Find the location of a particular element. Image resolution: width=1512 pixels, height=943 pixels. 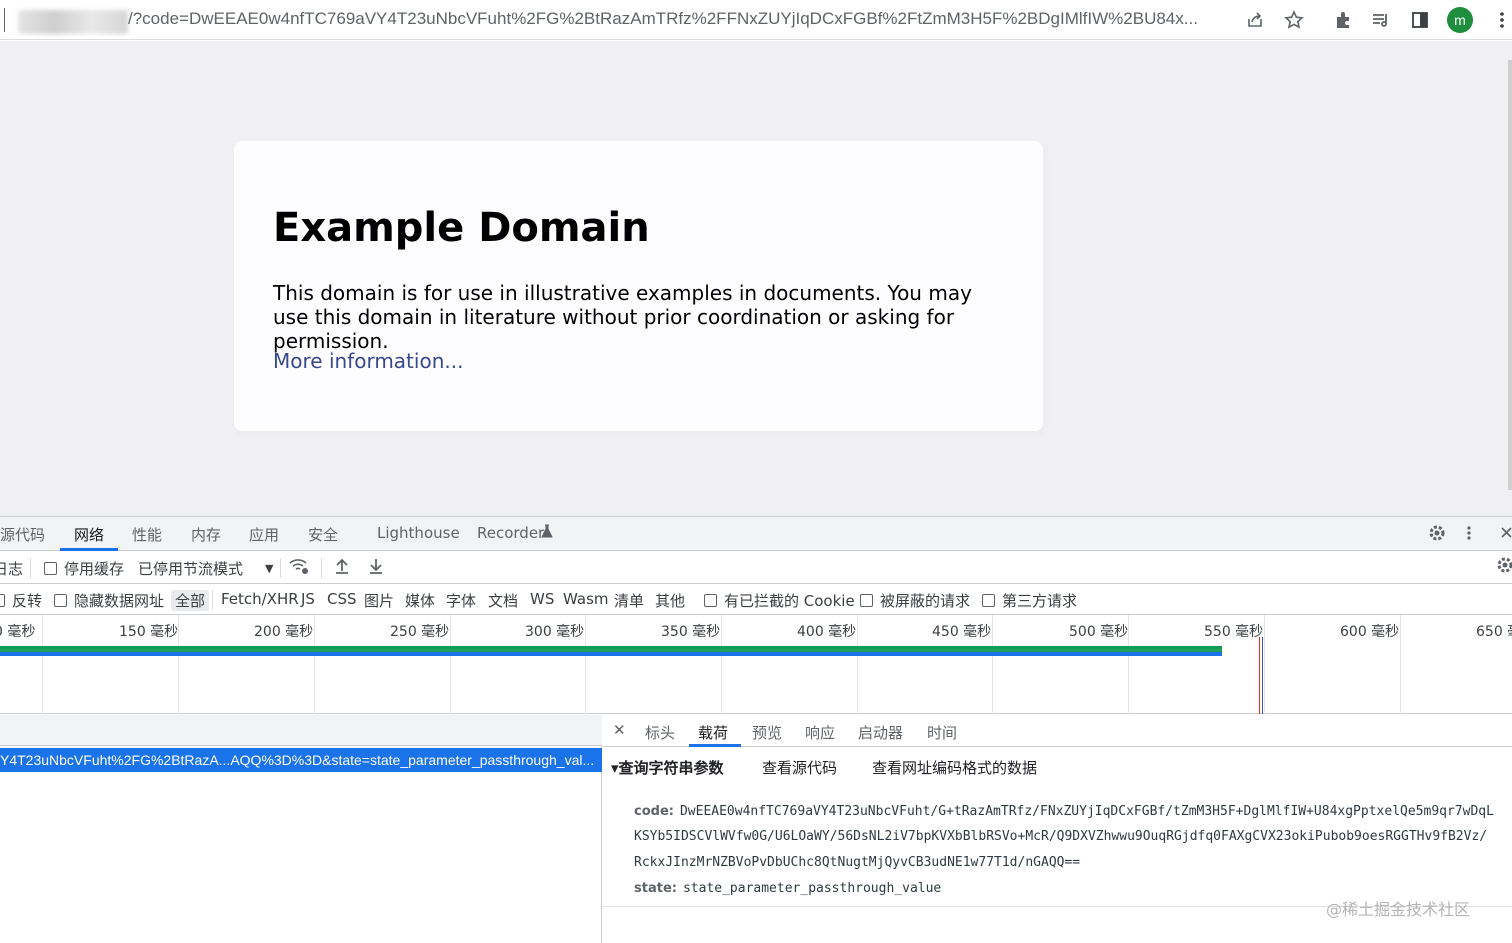

load-event-marker is located at coordinates (1259, 675).